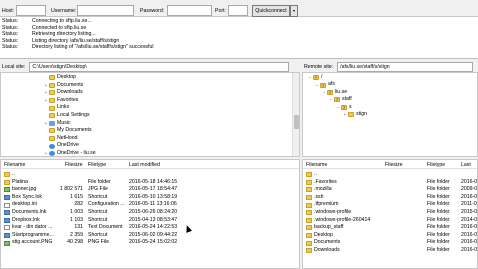  Describe the element at coordinates (466, 165) in the screenshot. I see `remote-col-last-modified: Last` at that location.